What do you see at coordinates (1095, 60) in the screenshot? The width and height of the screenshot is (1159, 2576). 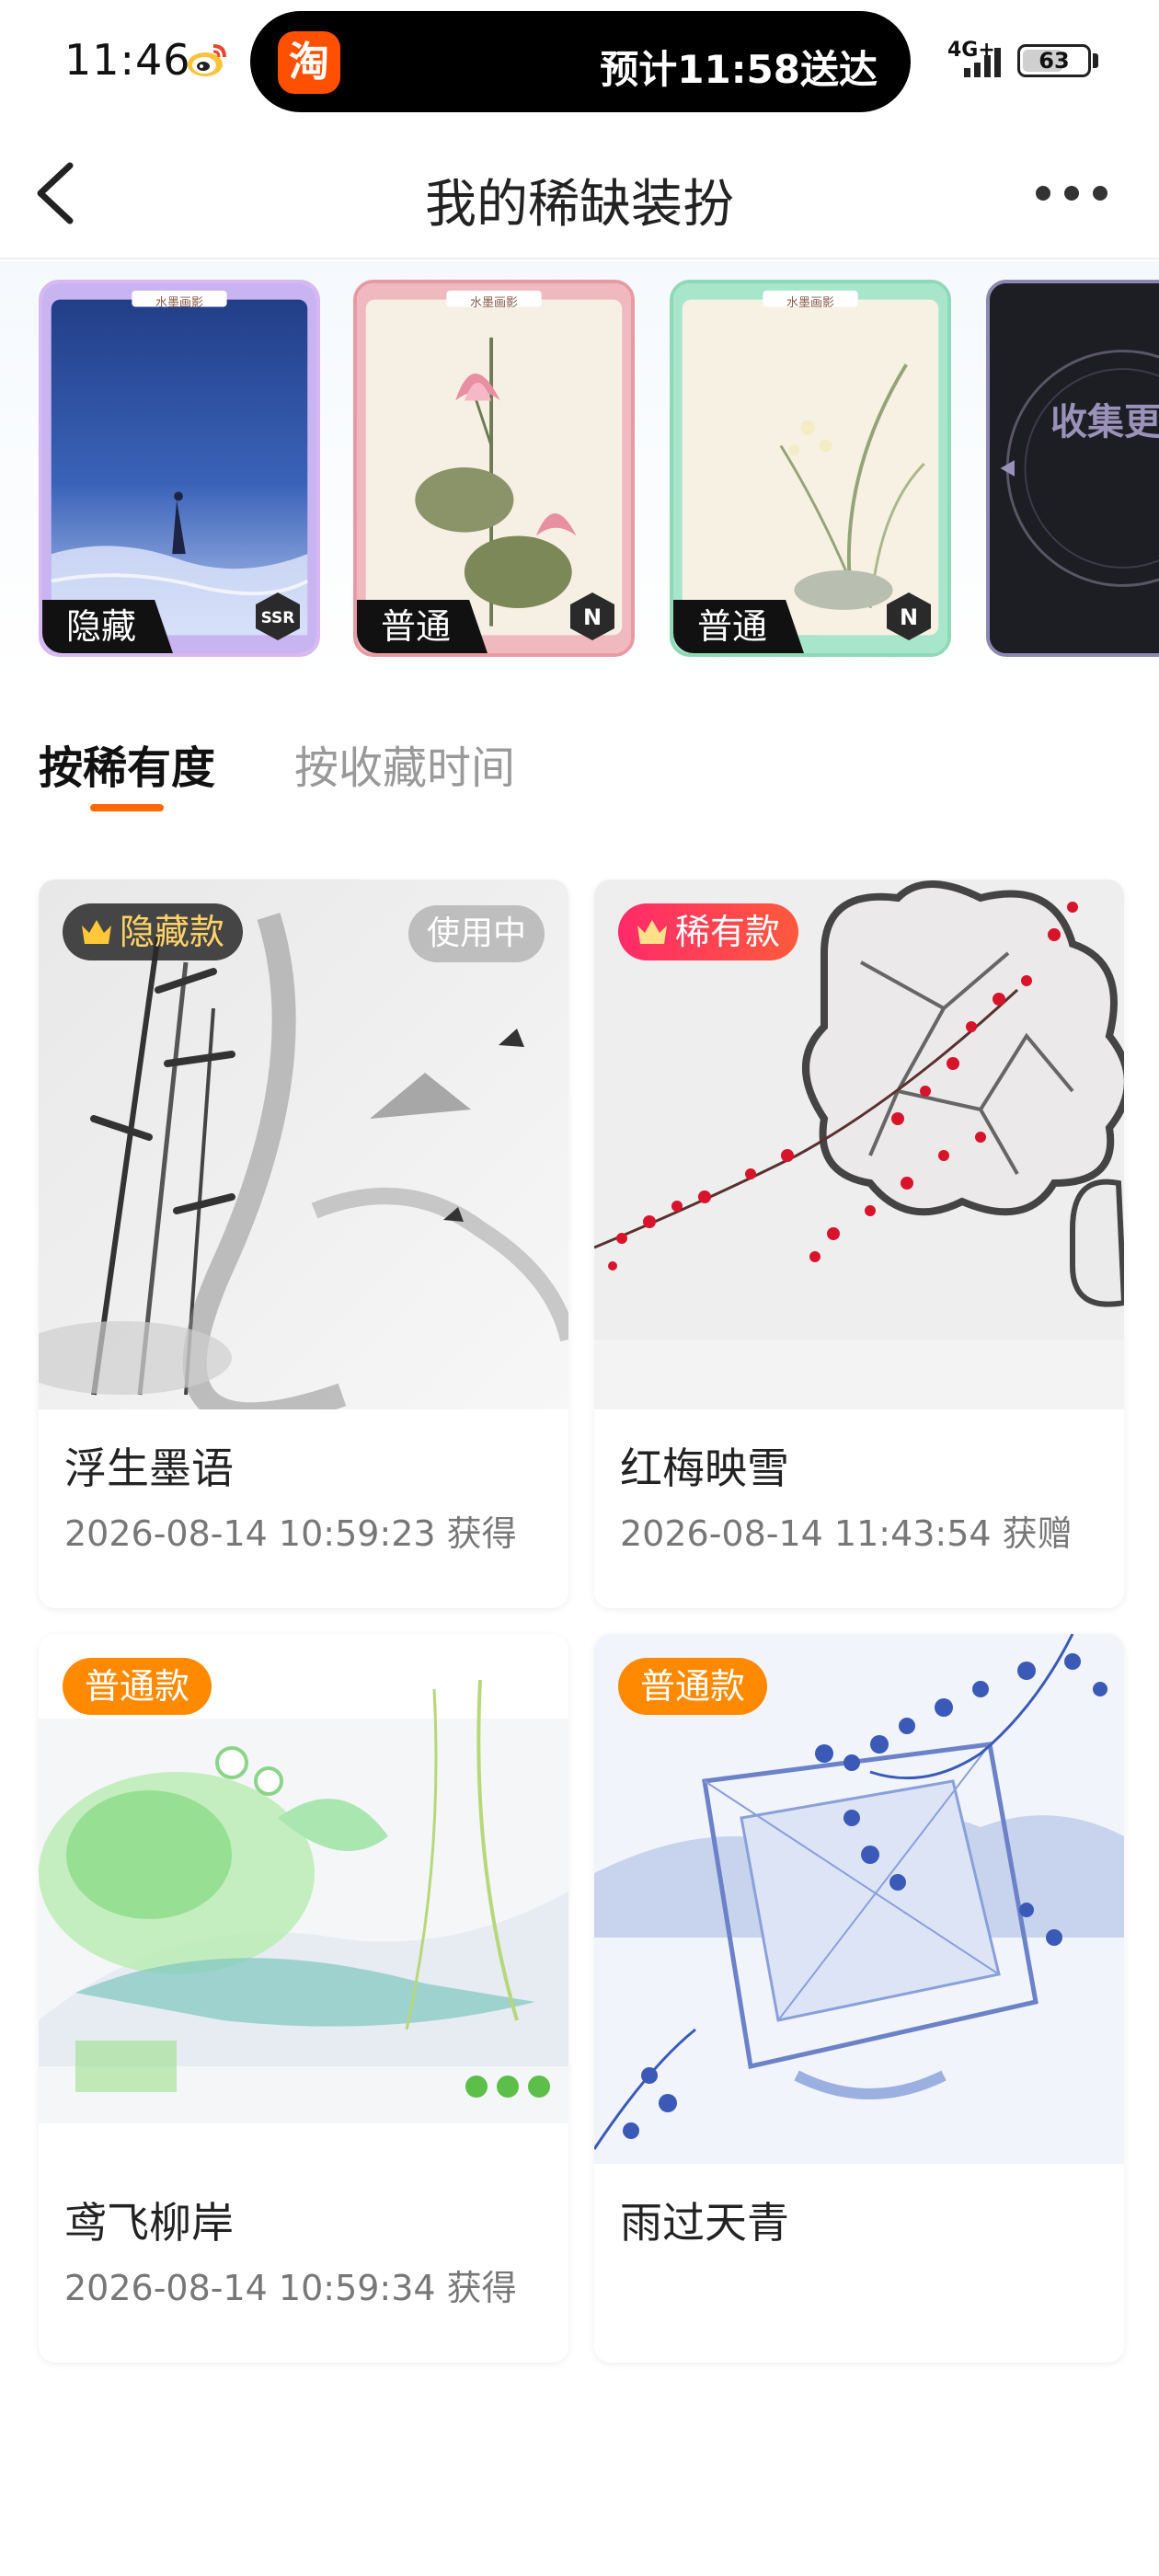 I see `battery-tip` at bounding box center [1095, 60].